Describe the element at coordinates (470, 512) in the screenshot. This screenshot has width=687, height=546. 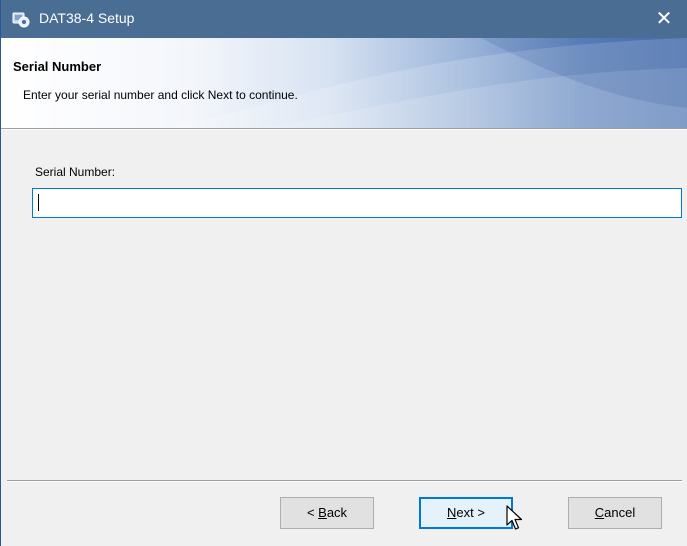
I see `next-button-label: ext >` at that location.